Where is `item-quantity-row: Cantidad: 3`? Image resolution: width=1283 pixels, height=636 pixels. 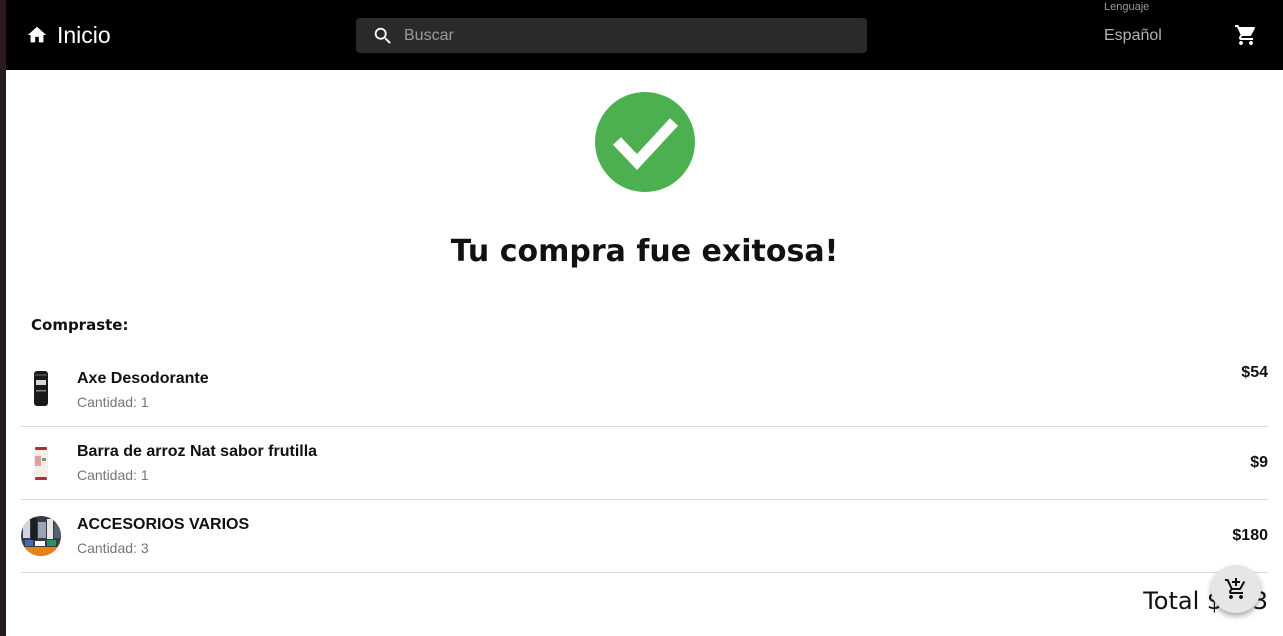
item-quantity-row: Cantidad: 3 is located at coordinates (113, 548).